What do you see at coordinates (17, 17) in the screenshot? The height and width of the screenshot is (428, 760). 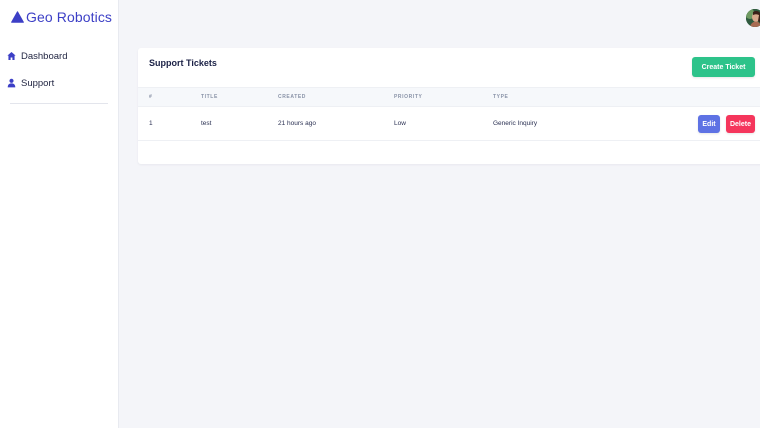 I see `triangle-logo-icon` at bounding box center [17, 17].